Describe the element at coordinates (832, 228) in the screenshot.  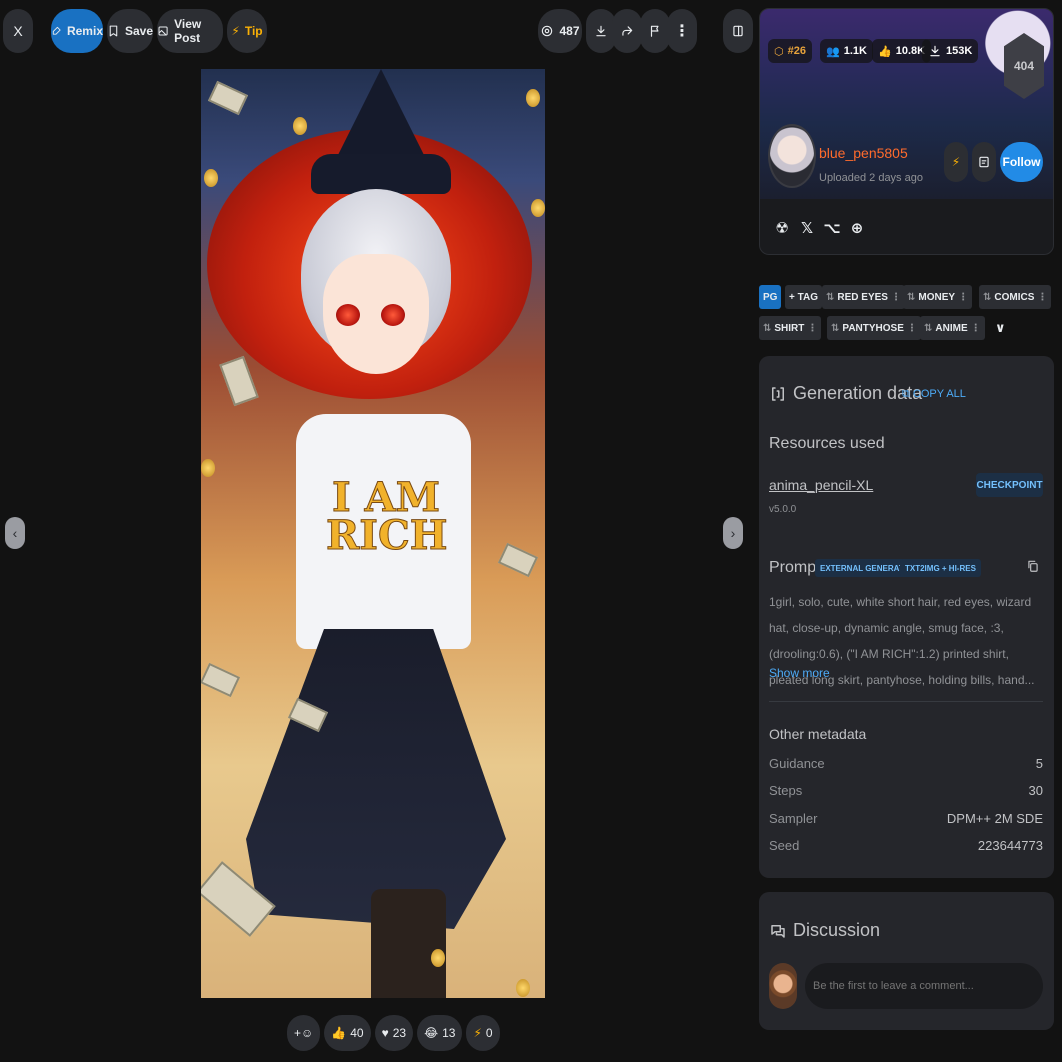
I see `github-link-icon: ⌥` at that location.